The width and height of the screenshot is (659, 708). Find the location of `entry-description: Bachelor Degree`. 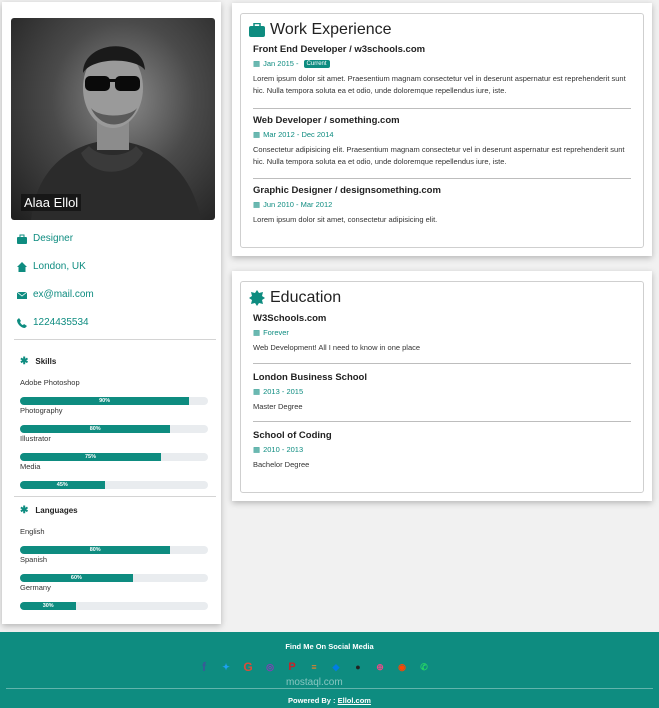

entry-description: Bachelor Degree is located at coordinates (281, 464).